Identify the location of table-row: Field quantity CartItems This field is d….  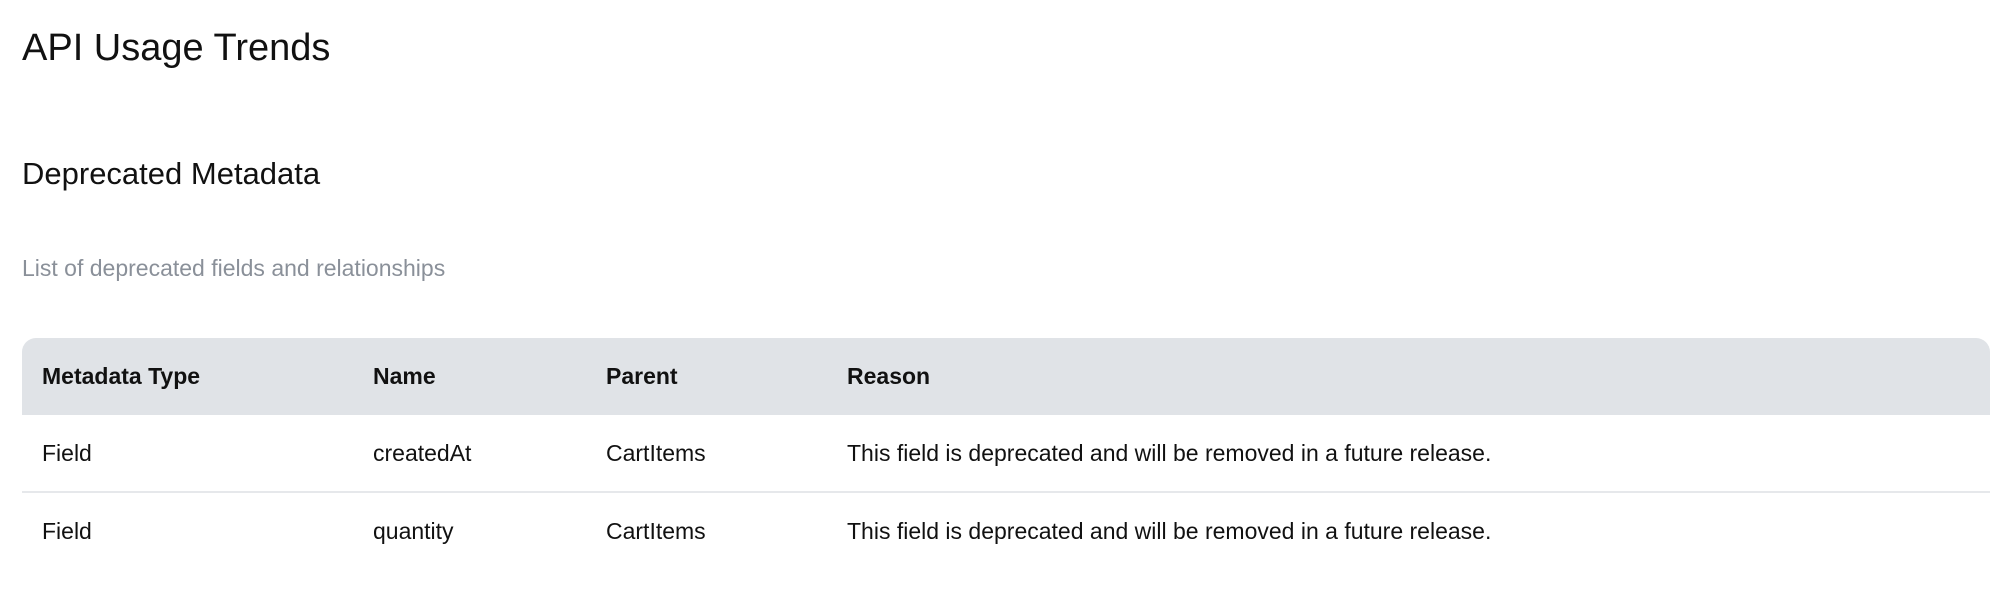
(1006, 530).